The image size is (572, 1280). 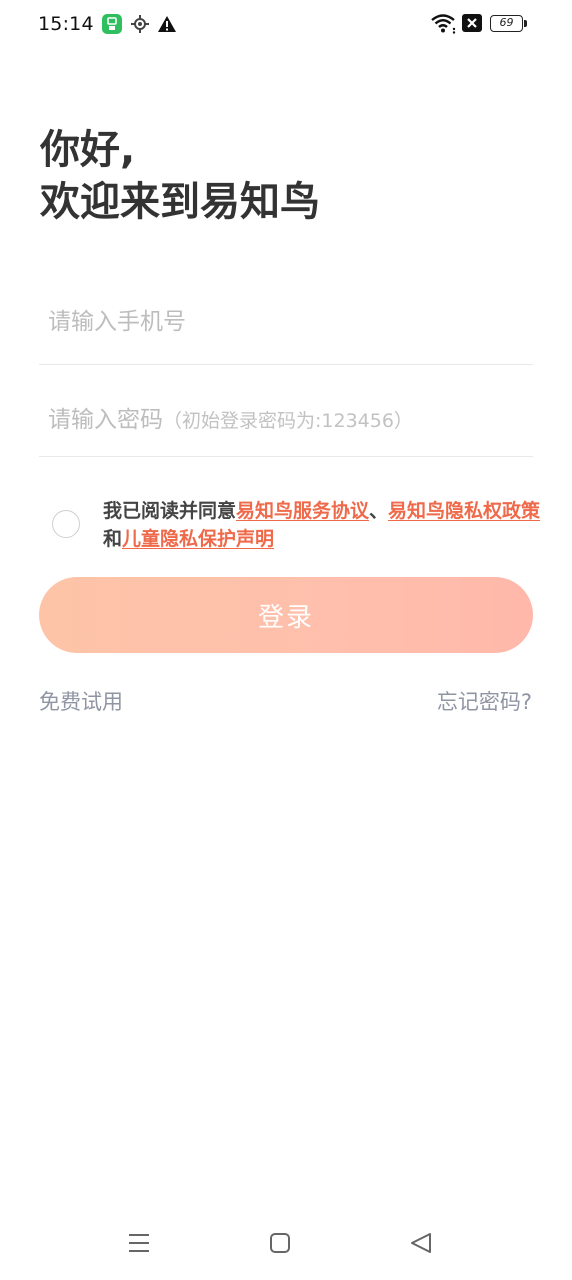 I want to click on menu-icon, so click(x=139, y=1245).